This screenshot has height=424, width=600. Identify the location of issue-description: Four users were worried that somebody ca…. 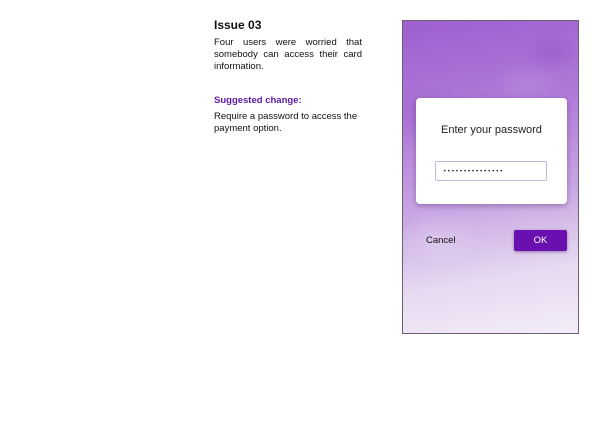
(288, 54).